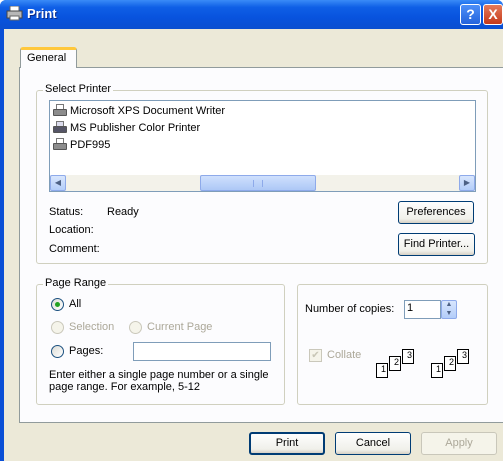 The width and height of the screenshot is (503, 461). I want to click on radio-current-page-label: Current Page, so click(180, 327).